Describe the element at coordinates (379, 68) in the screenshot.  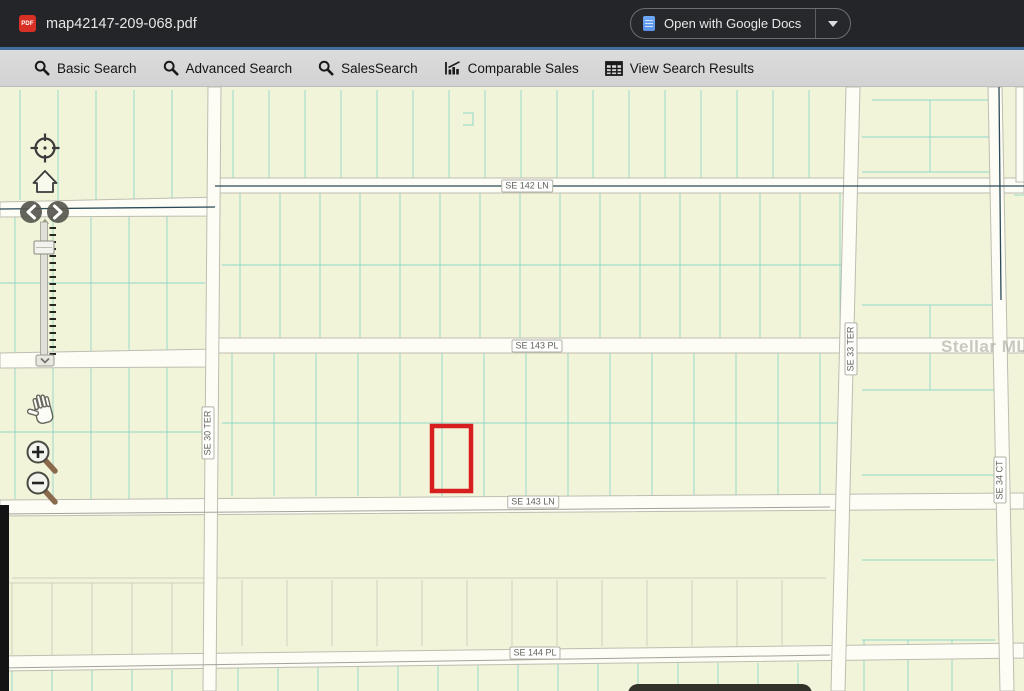
I see `toolbar-item-label: SalesSearch` at that location.